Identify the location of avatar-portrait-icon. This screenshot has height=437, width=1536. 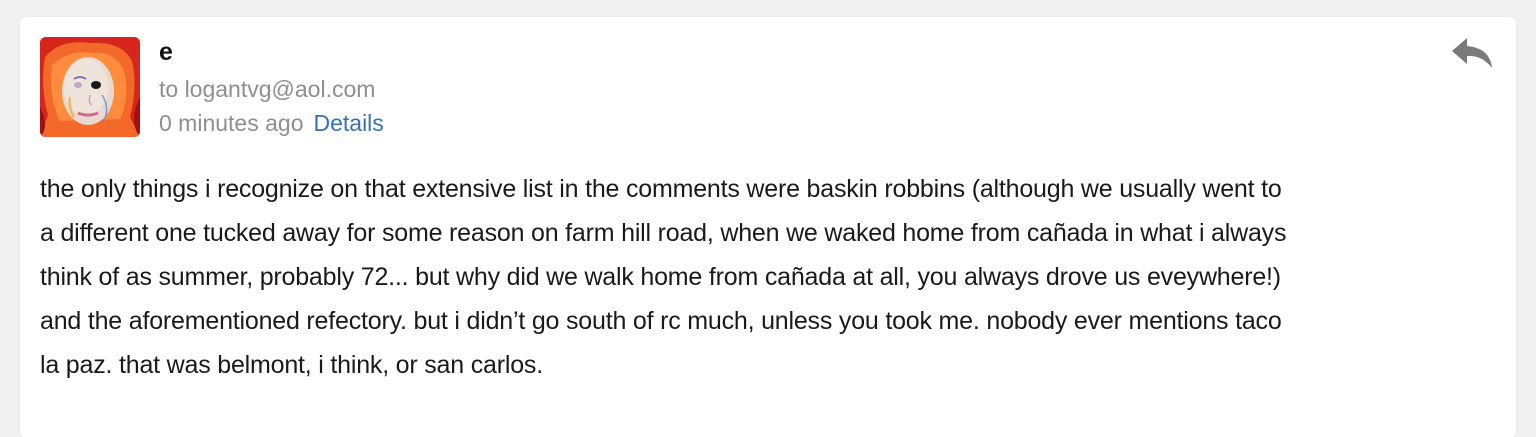
(90, 87).